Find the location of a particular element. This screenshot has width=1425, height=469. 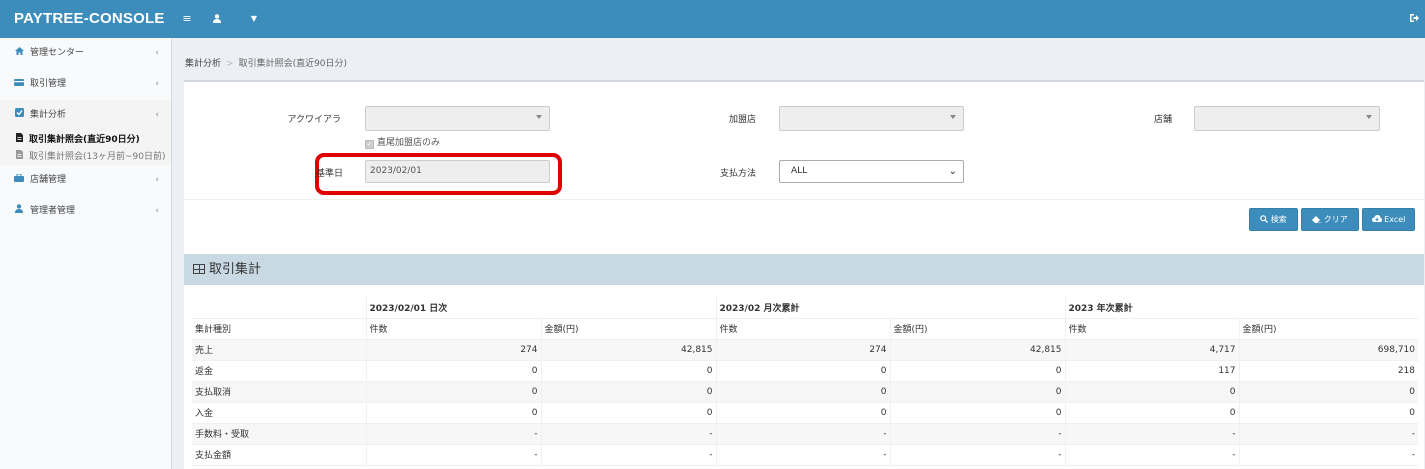

table-cell-type: 売上 is located at coordinates (279, 350).